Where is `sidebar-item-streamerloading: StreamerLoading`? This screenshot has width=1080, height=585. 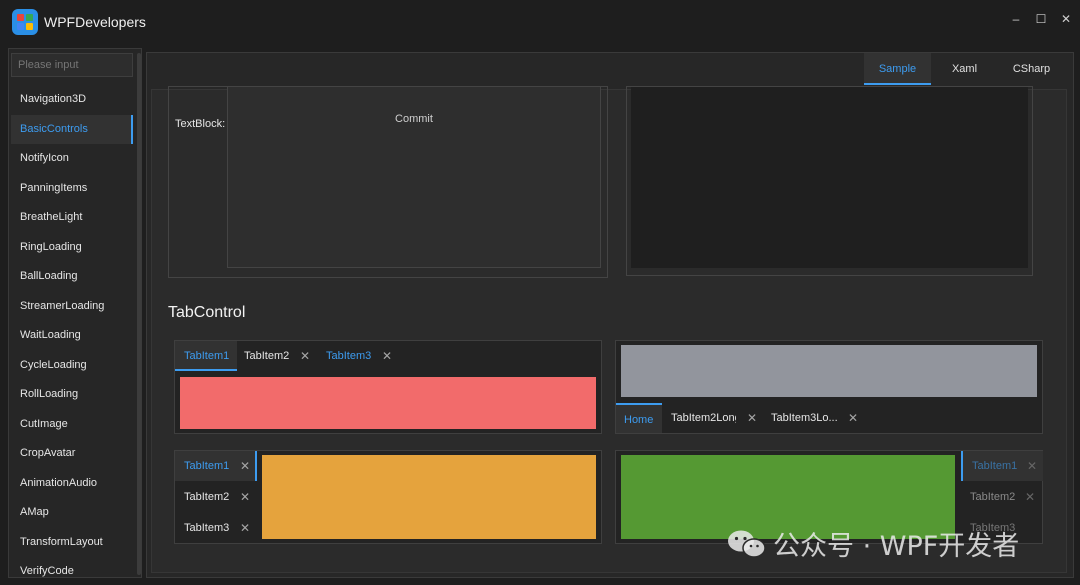
sidebar-item-streamerloading: StreamerLoading is located at coordinates (72, 307).